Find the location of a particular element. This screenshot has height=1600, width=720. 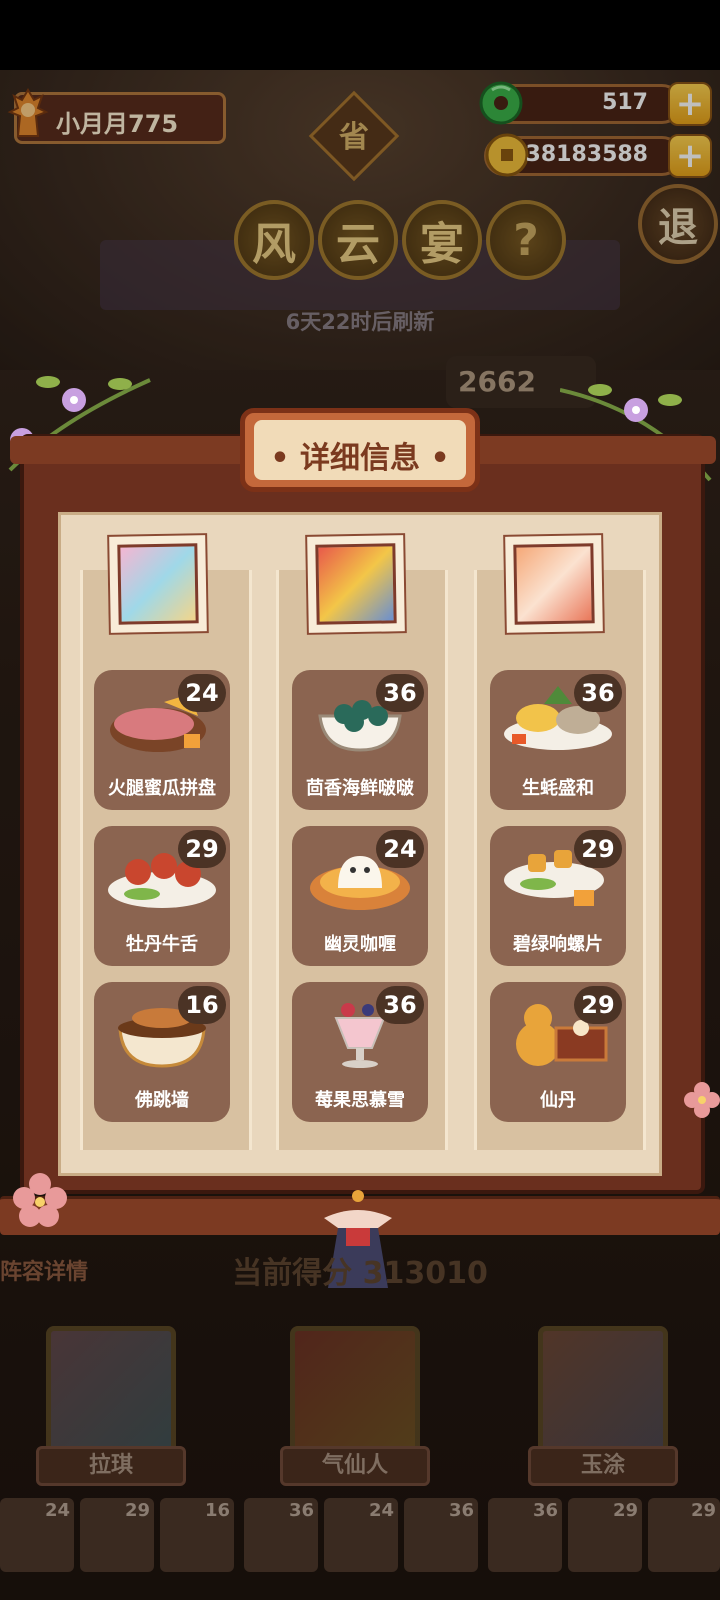

mini-dish-count: 16 is located at coordinates (217, 1510).